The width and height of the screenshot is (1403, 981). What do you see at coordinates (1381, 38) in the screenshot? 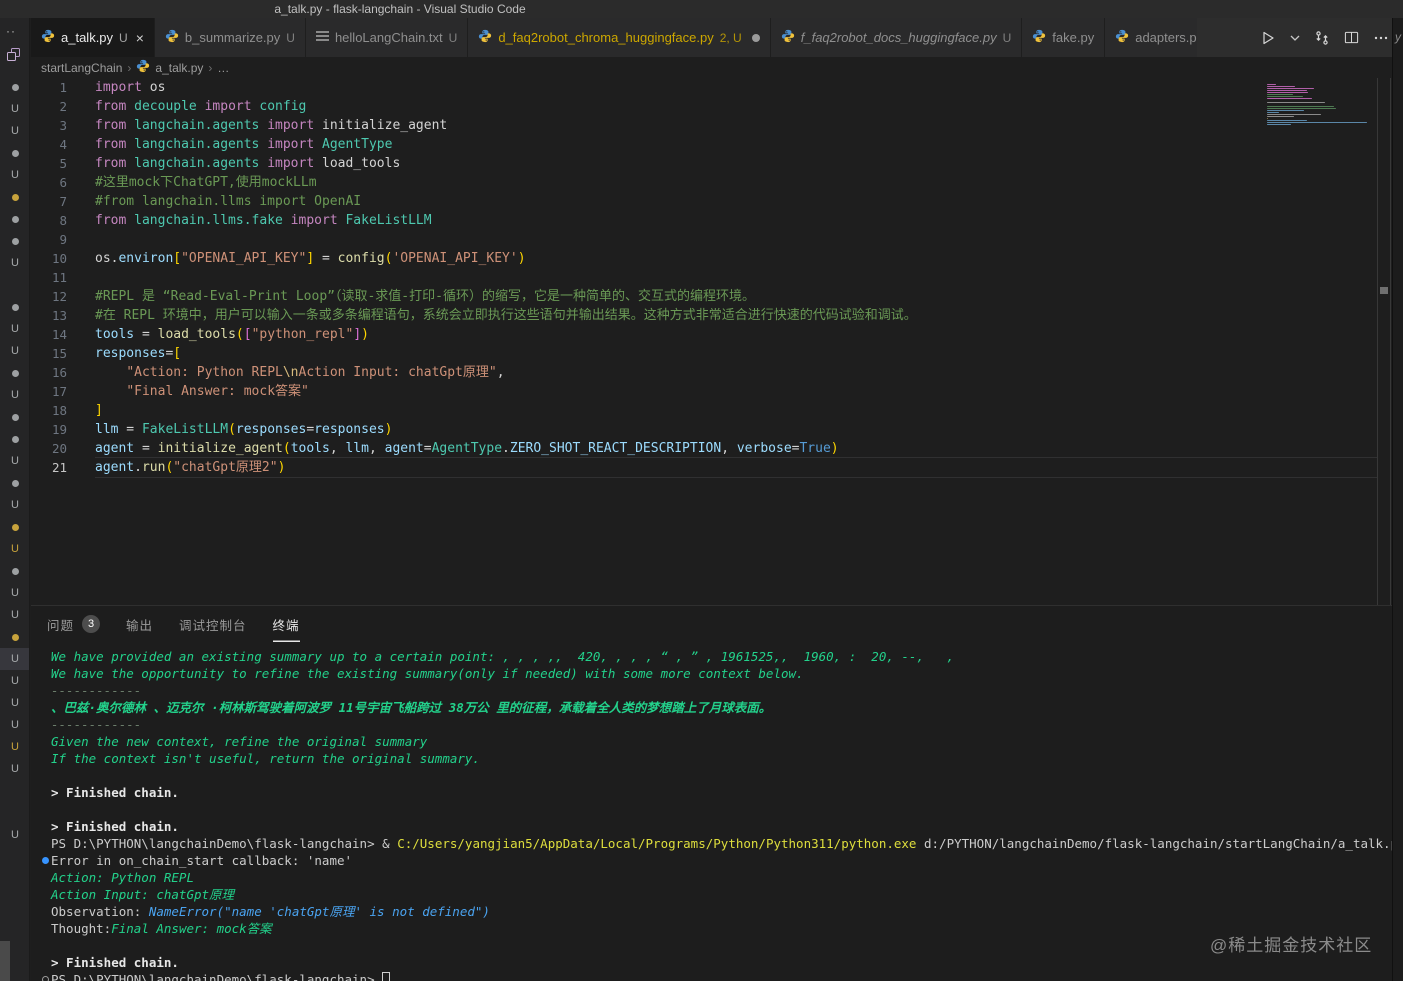
I see `more-actions-button` at bounding box center [1381, 38].